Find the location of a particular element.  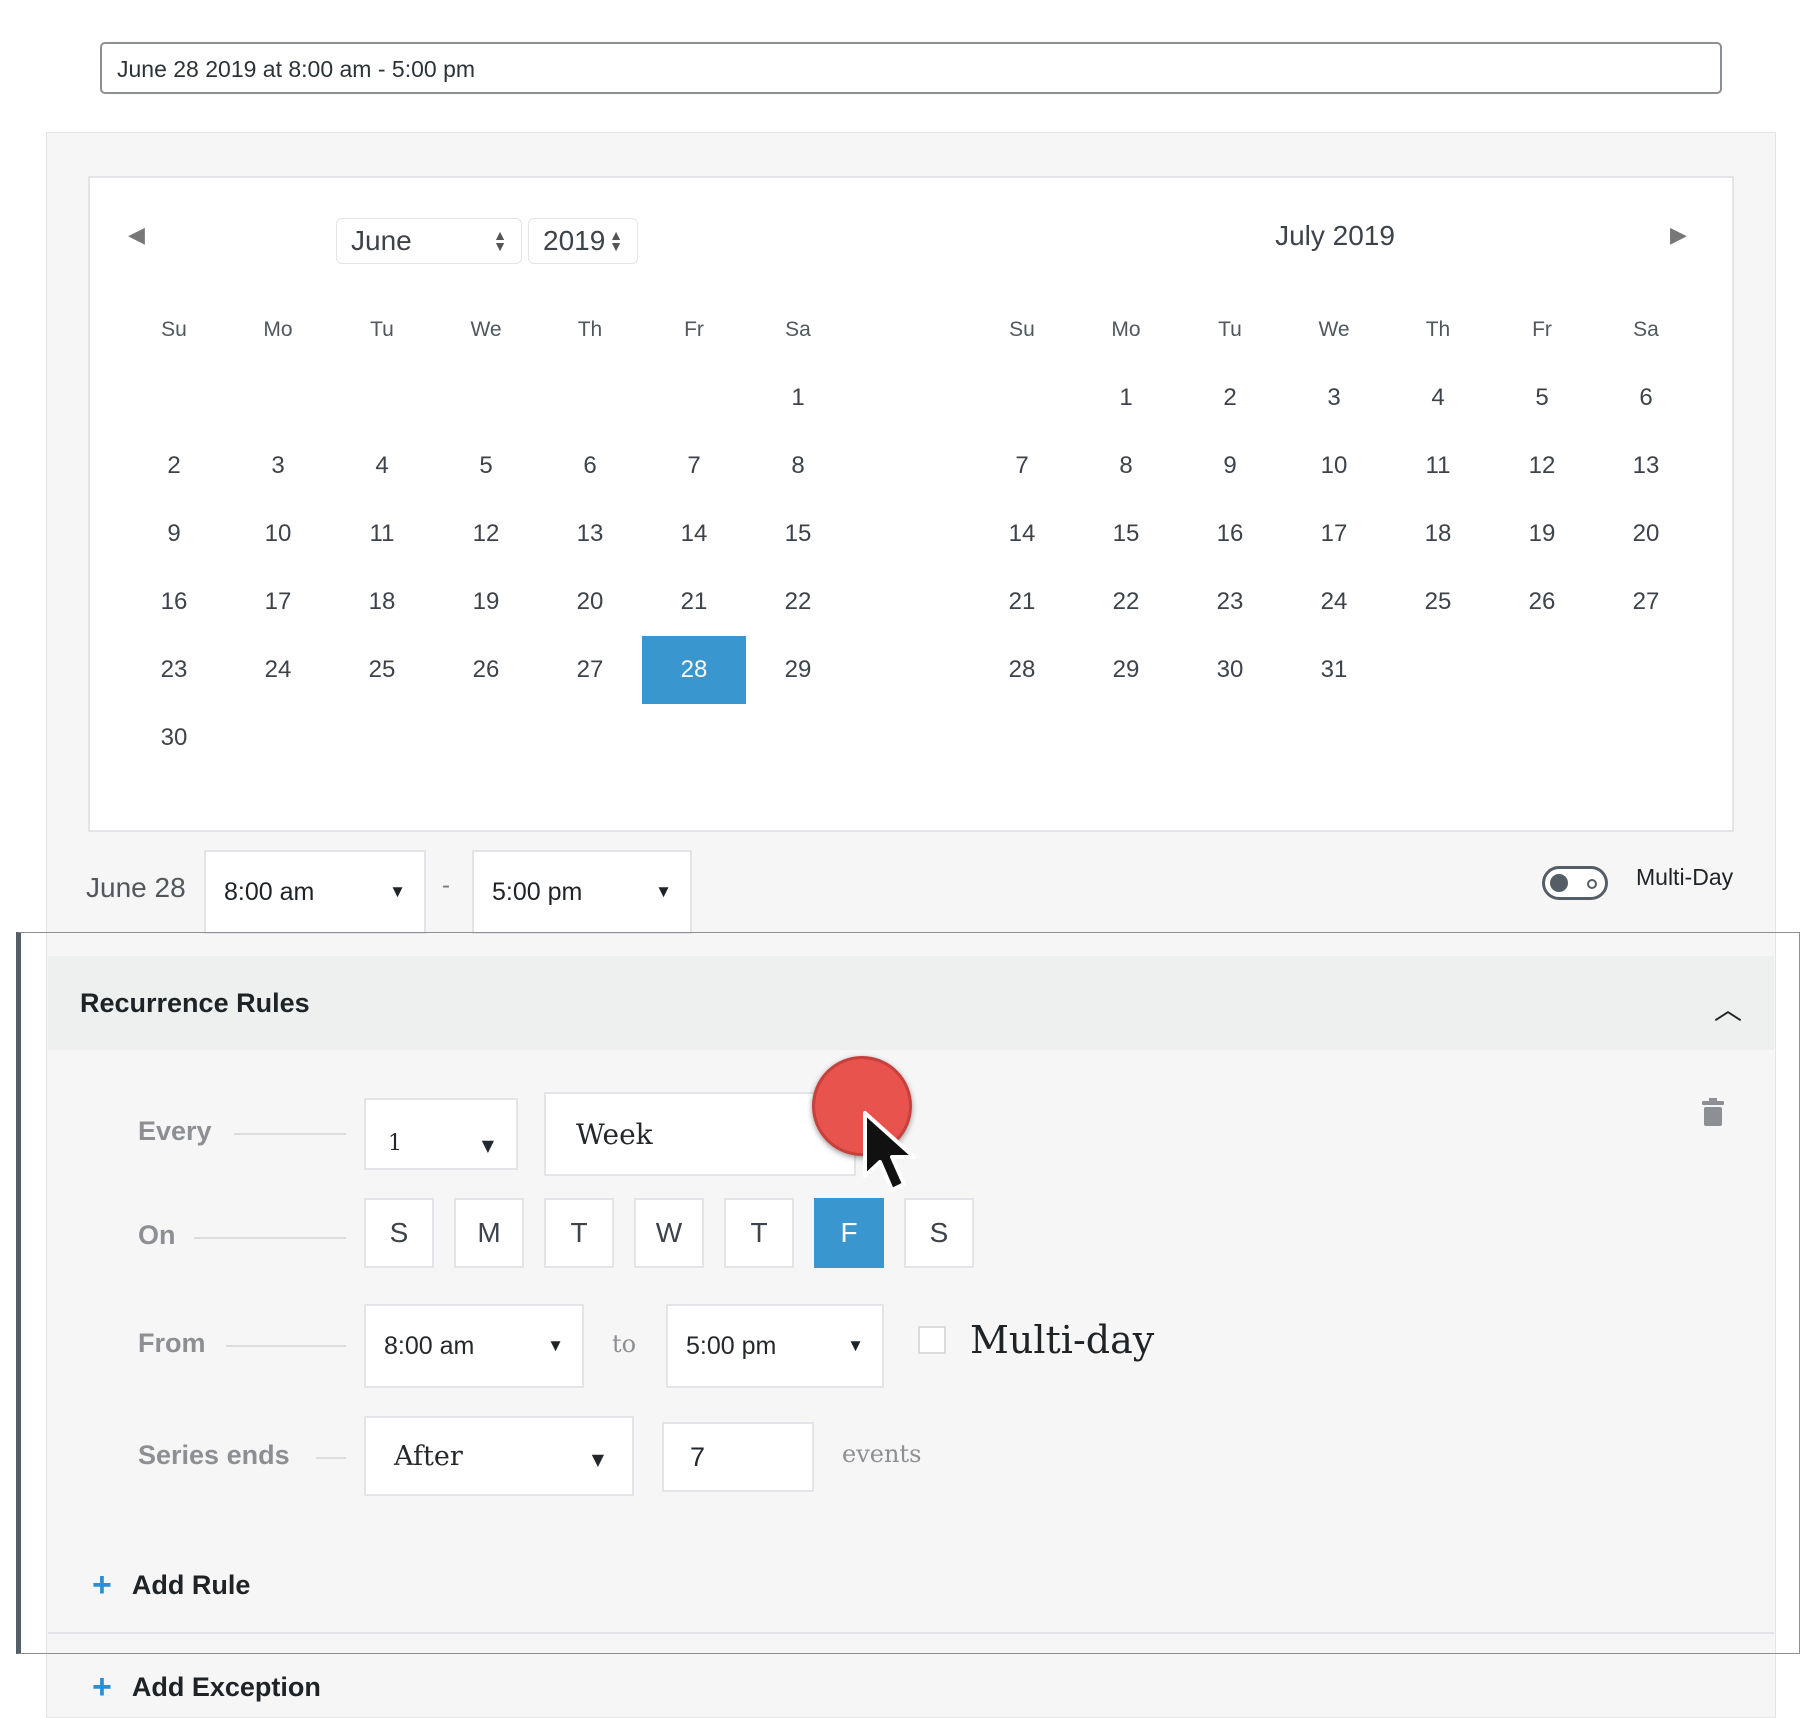

triangle-left-icon: ◀ is located at coordinates (136, 235).